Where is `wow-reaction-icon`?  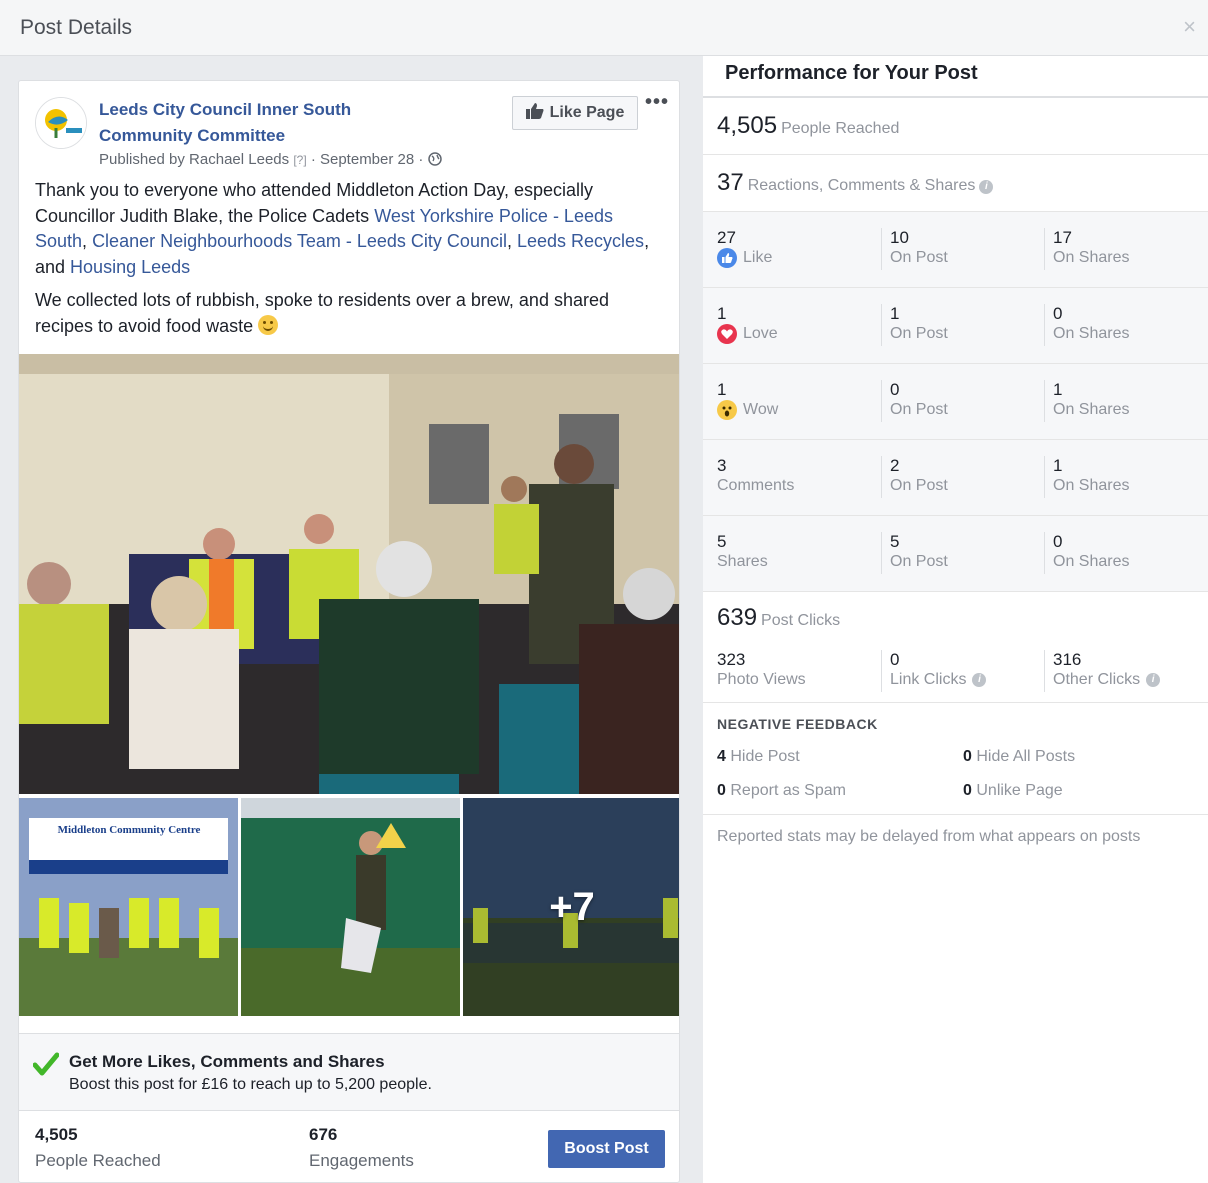
wow-reaction-icon is located at coordinates (727, 410).